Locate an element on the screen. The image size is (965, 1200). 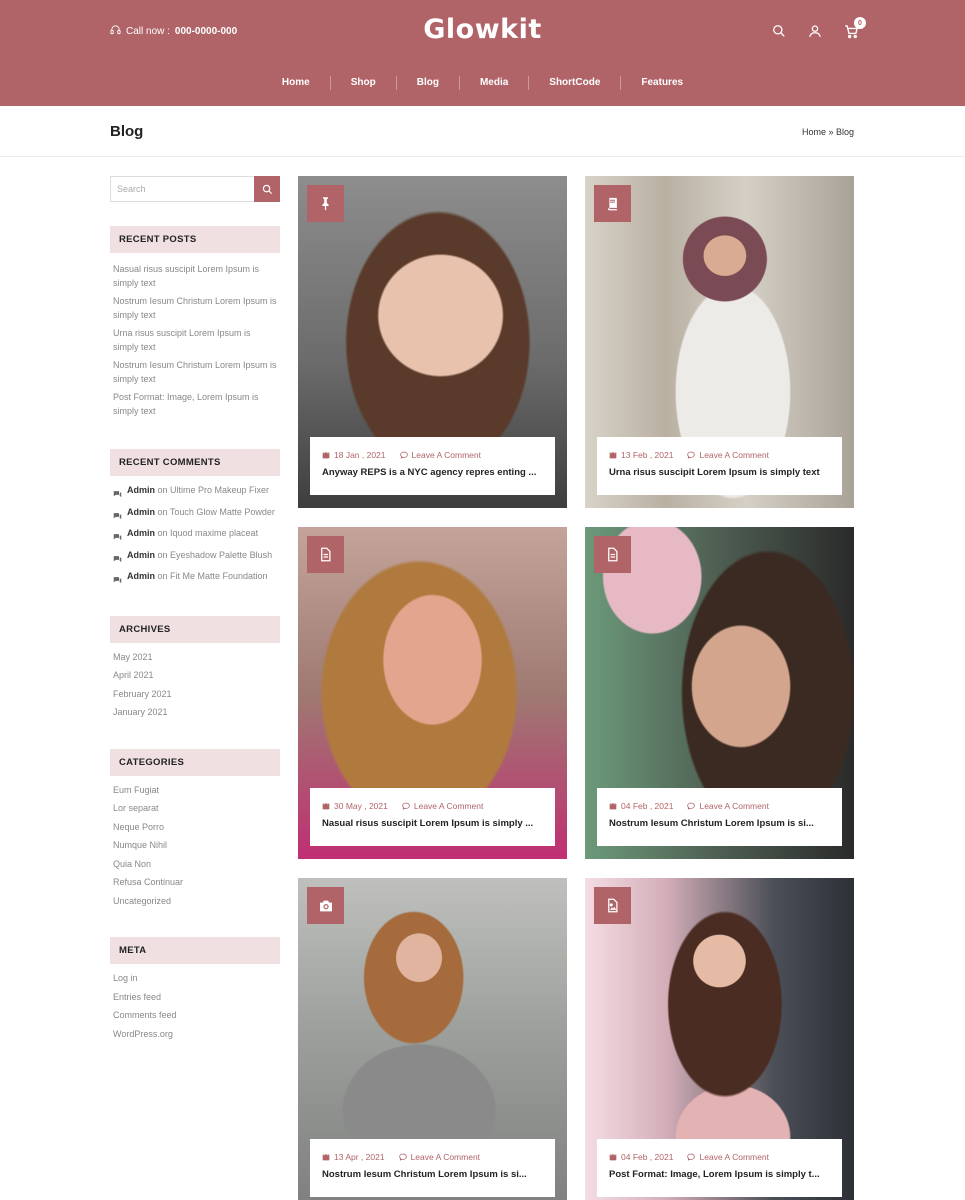
post-meta: 18 Jan , 2021 Leave A Comment is located at coordinates (432, 455).